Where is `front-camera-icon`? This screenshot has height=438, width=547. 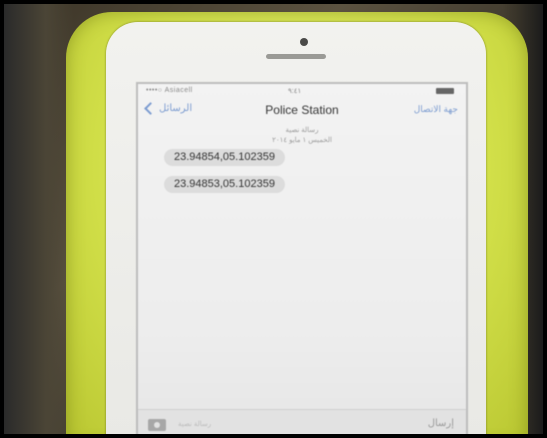 front-camera-icon is located at coordinates (304, 42).